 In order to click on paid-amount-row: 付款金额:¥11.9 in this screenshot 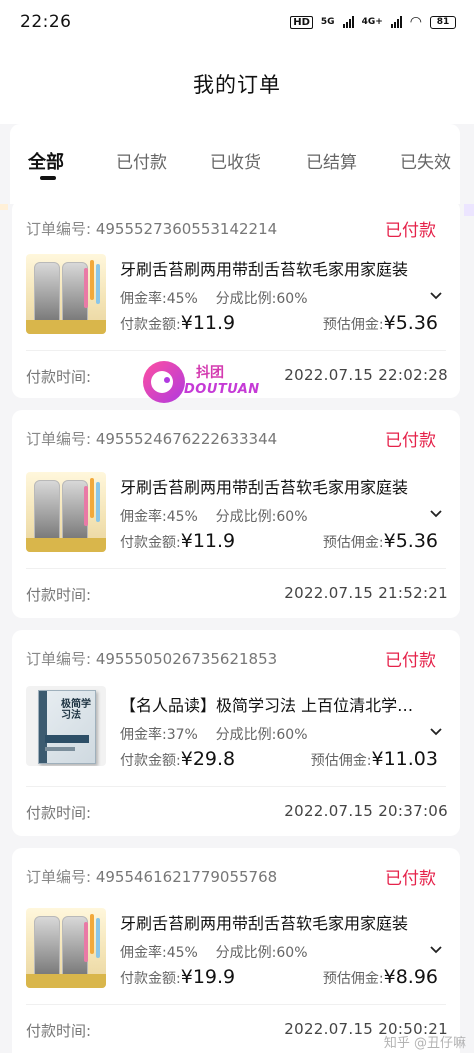, I will do `click(177, 541)`.